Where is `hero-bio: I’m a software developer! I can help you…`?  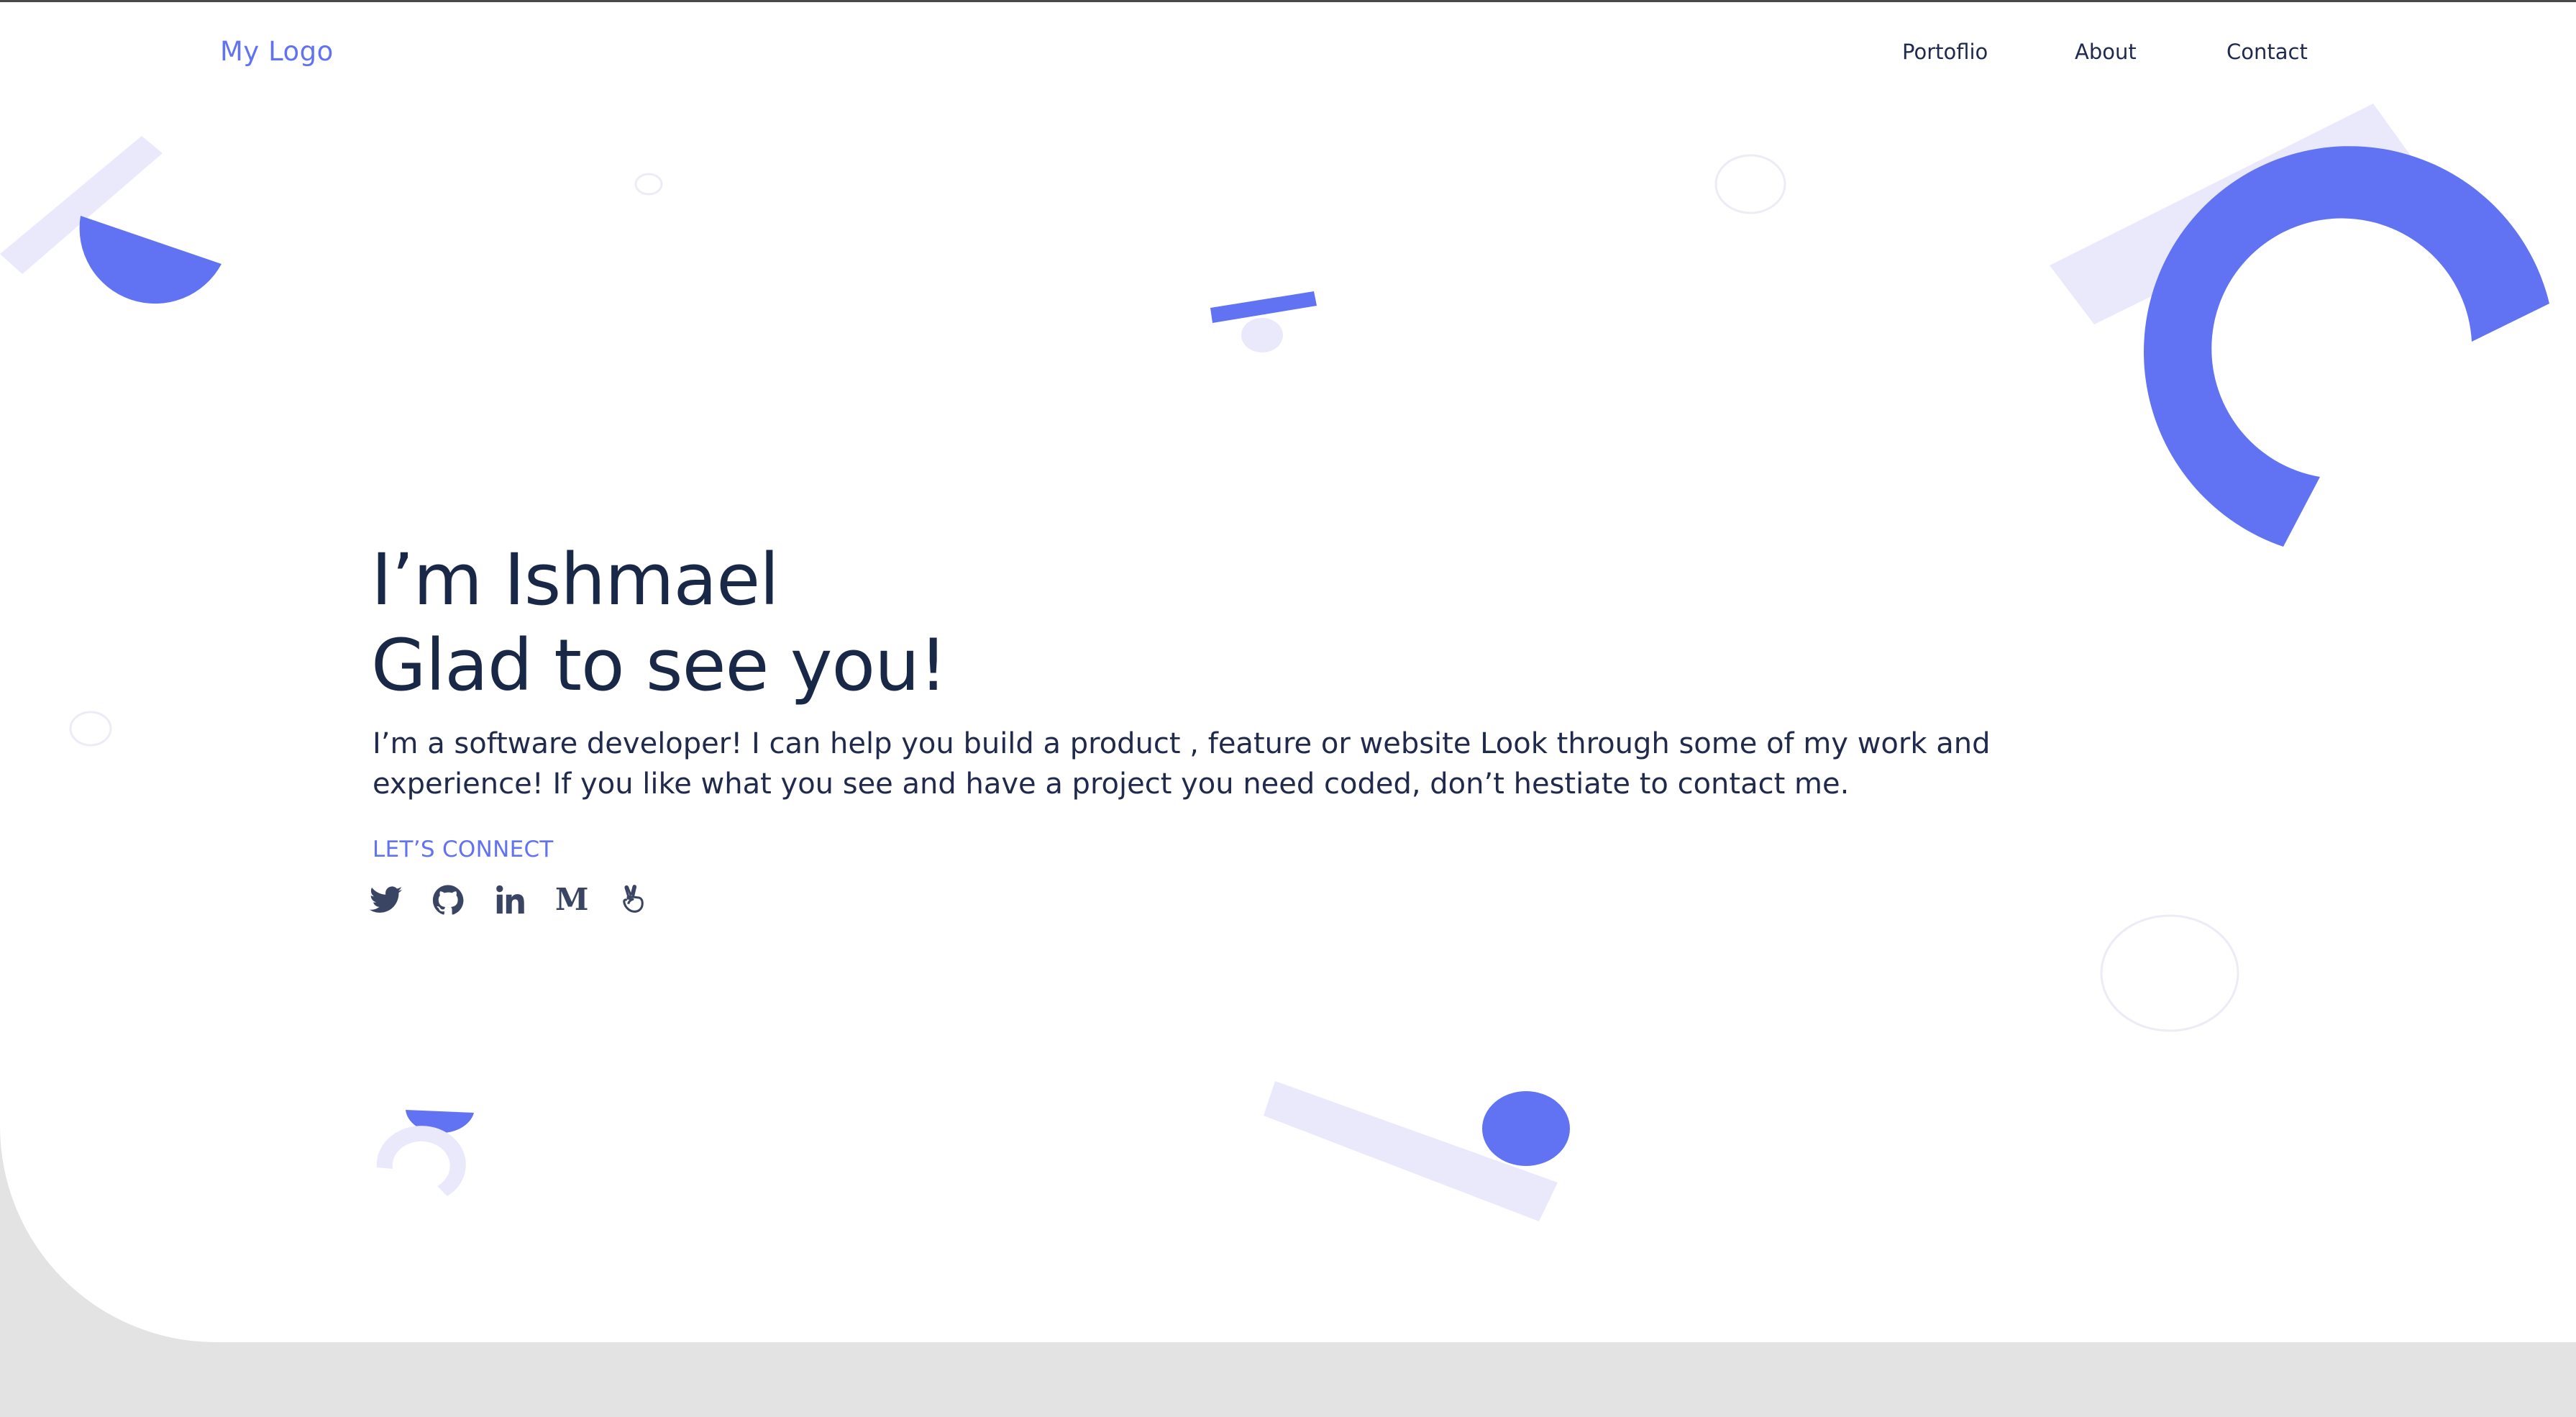 hero-bio: I’m a software developer! I can help you… is located at coordinates (1182, 764).